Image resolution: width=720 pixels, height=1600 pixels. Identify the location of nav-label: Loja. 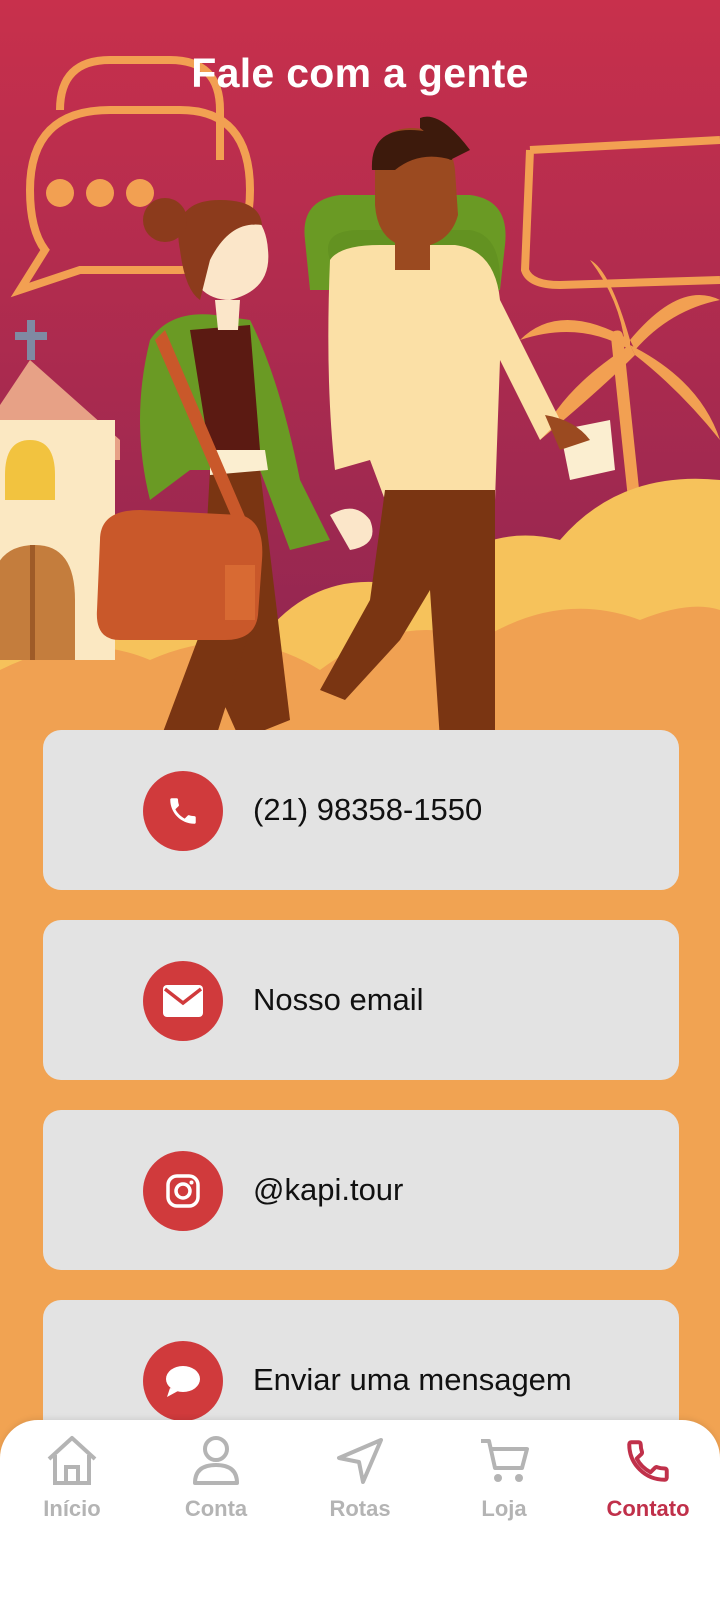
(504, 1508).